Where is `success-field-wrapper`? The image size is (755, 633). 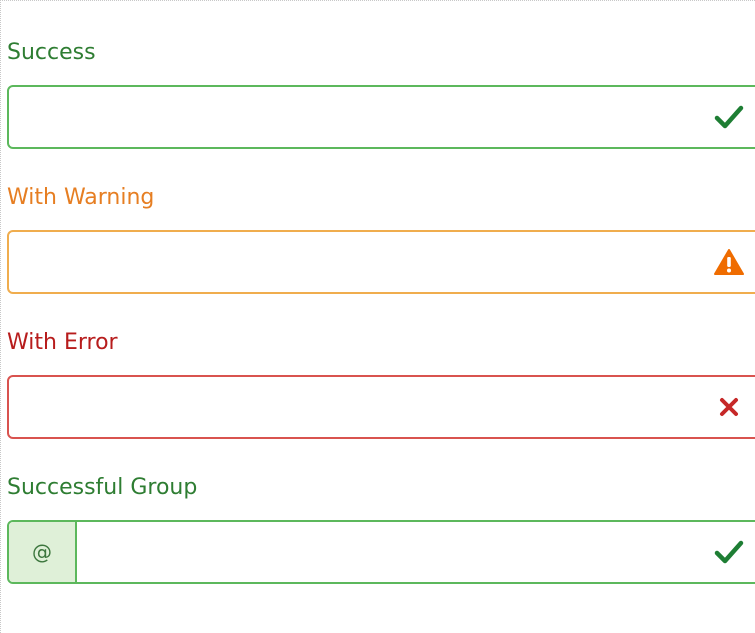 success-field-wrapper is located at coordinates (381, 117).